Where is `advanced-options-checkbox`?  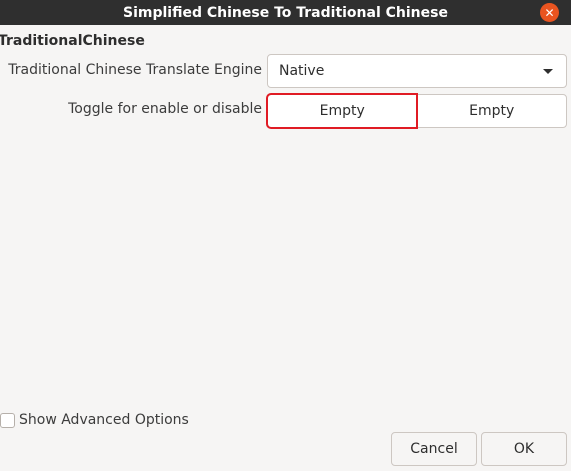
advanced-options-checkbox is located at coordinates (7, 420).